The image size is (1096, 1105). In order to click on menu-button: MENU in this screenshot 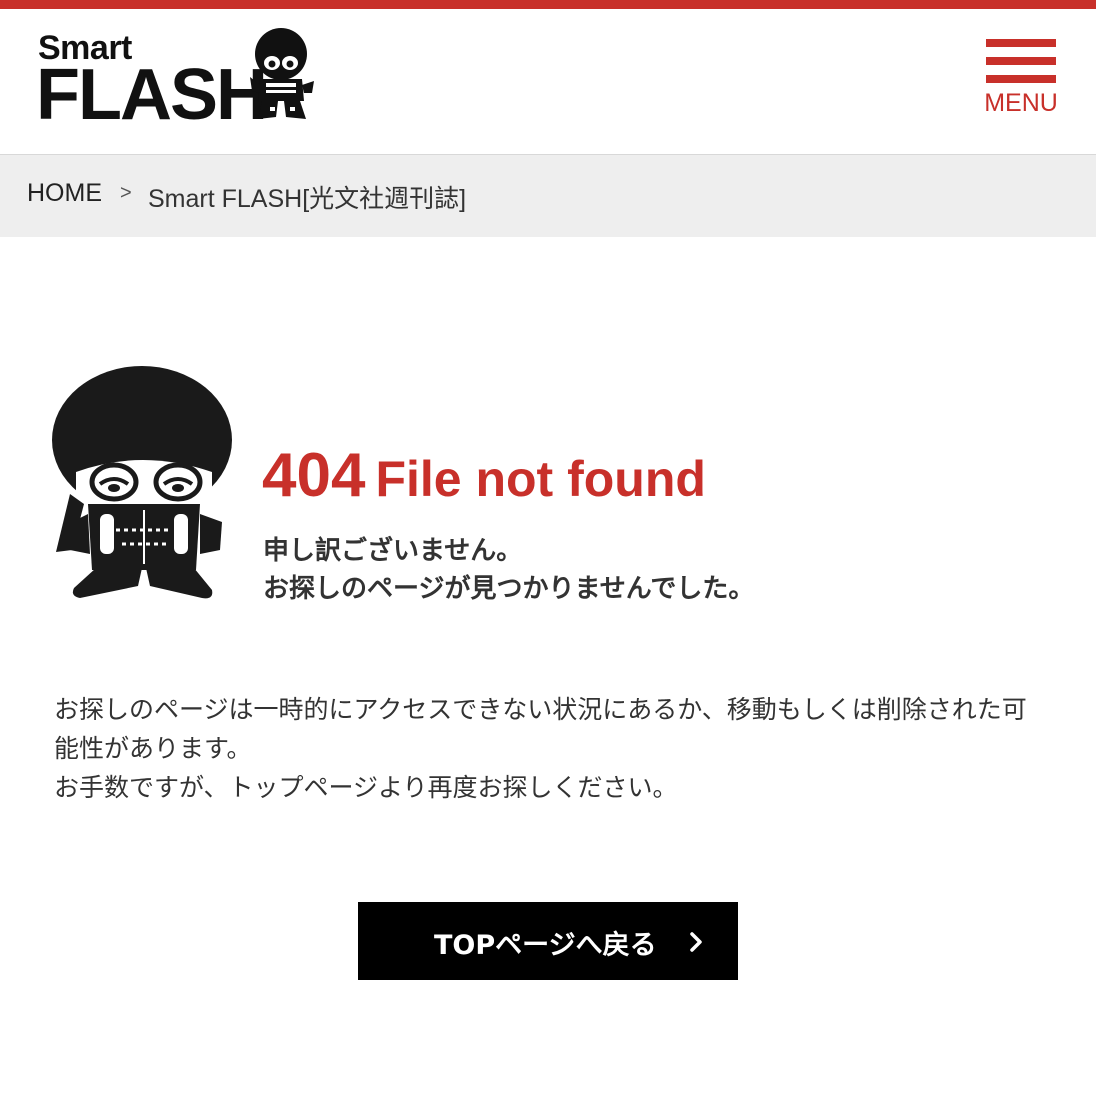, I will do `click(1020, 80)`.